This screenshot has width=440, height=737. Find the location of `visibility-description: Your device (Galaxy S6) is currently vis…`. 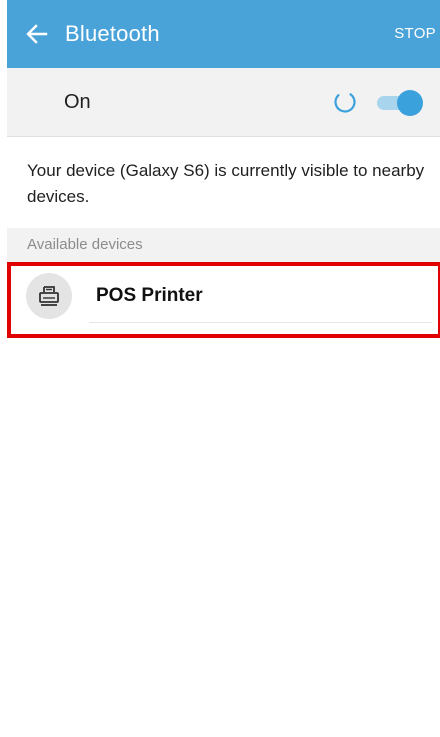

visibility-description: Your device (Galaxy S6) is currently vis… is located at coordinates (226, 183).